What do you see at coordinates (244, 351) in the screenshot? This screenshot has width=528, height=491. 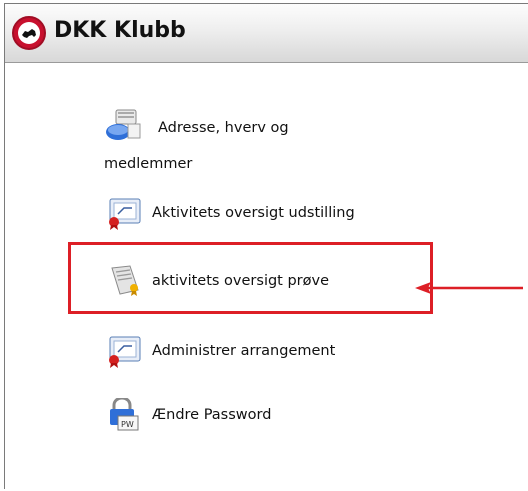 I see `menu-item-label: Administrer arrangement` at bounding box center [244, 351].